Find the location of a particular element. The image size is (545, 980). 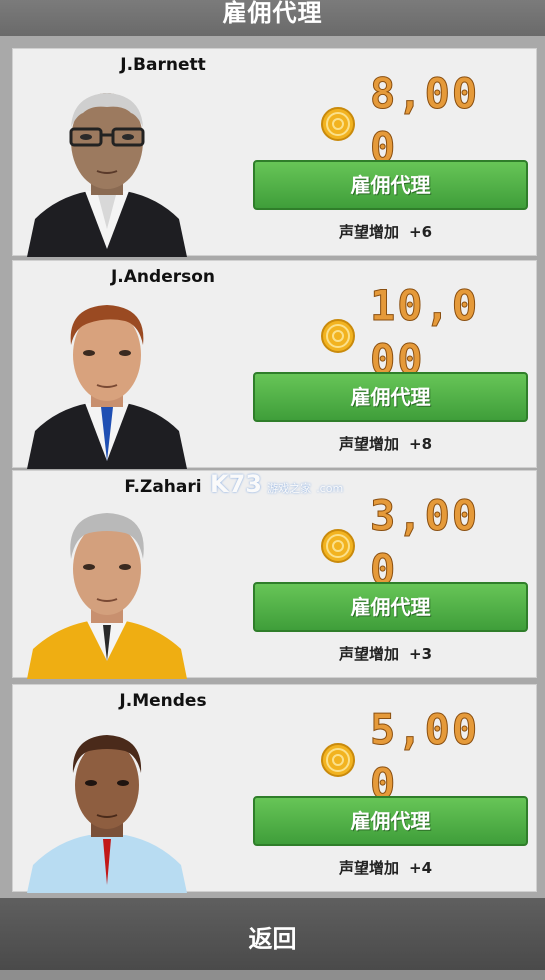

reputation-increase: 声望增加 +8 is located at coordinates (385, 443).